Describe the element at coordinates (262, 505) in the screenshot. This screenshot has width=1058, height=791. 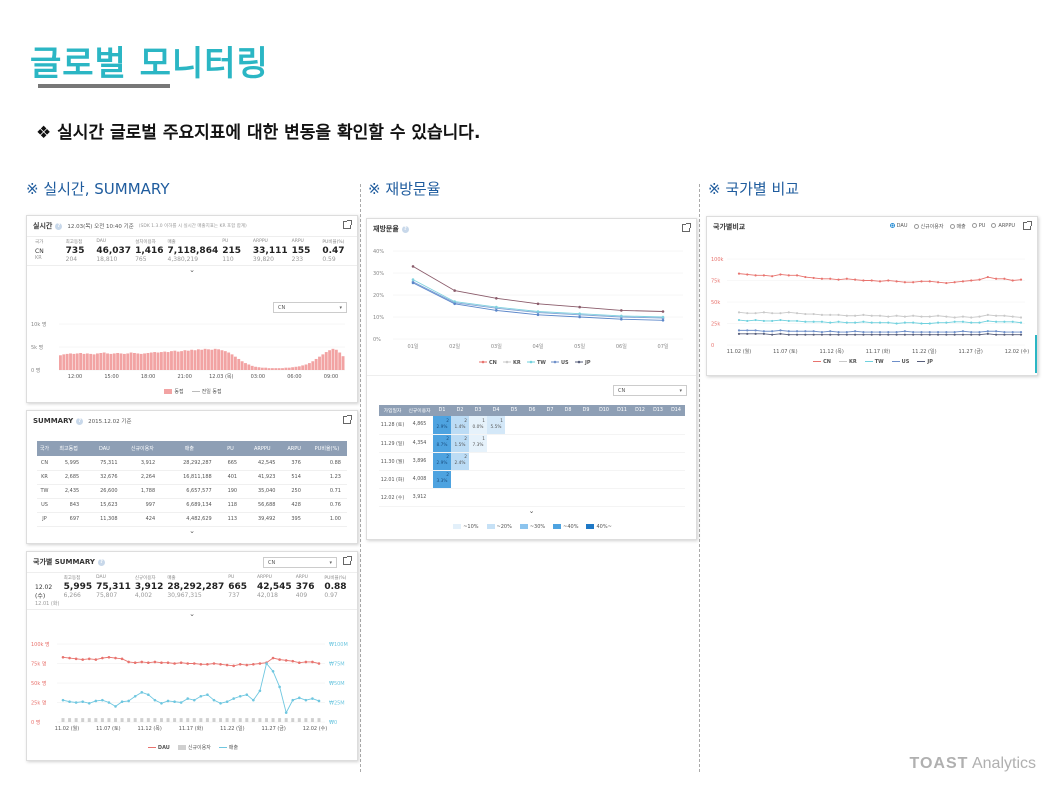
I see `table-cell: 56,688` at that location.